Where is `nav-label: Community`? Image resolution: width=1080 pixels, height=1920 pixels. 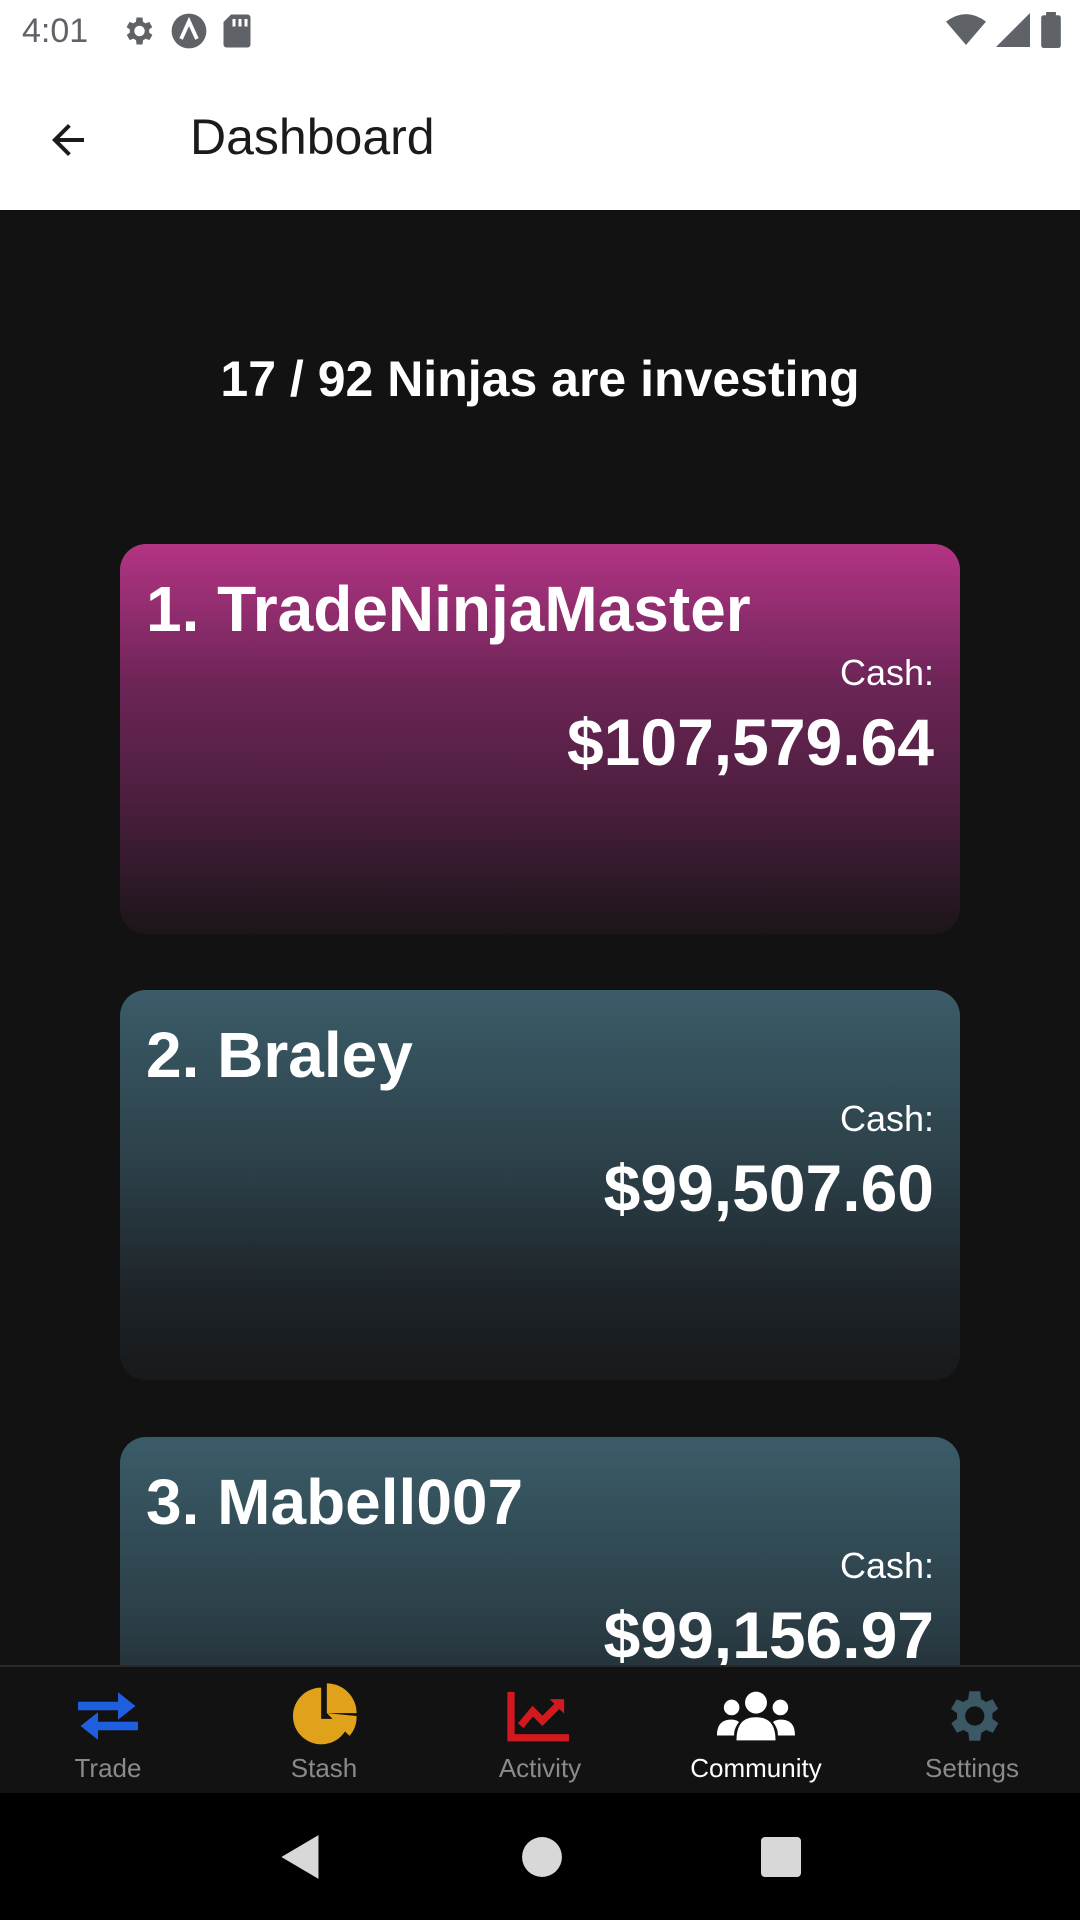 nav-label: Community is located at coordinates (756, 1768).